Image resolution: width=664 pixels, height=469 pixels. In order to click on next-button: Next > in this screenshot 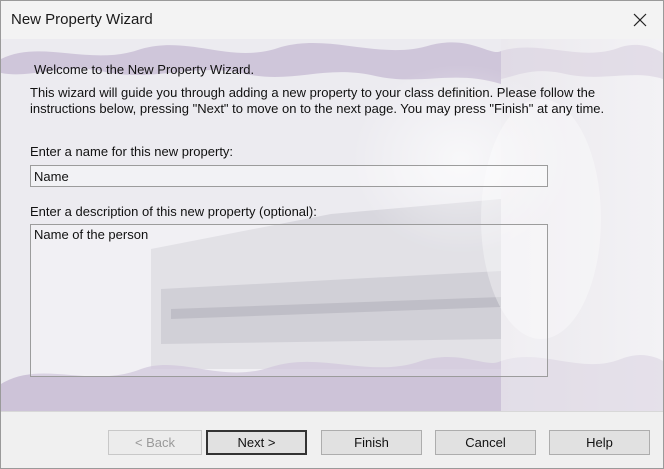, I will do `click(256, 442)`.